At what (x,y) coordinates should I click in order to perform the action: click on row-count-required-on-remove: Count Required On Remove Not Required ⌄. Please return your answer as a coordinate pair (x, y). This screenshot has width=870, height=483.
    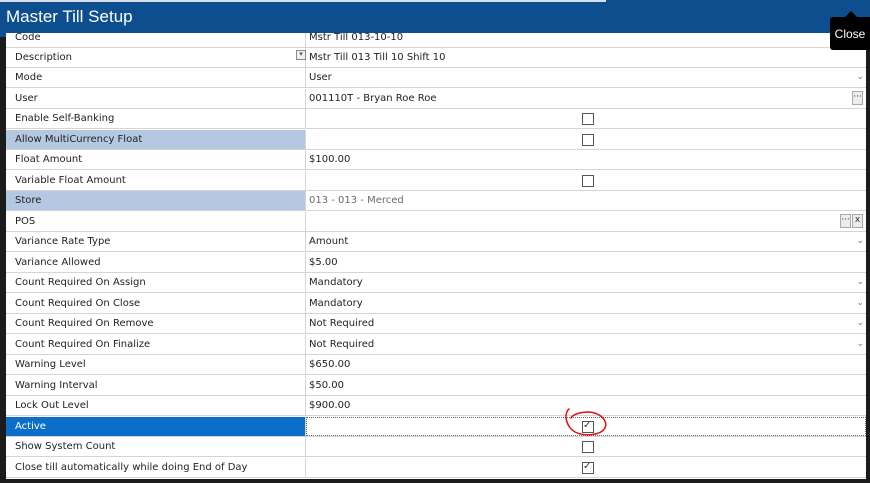
    Looking at the image, I should click on (436, 324).